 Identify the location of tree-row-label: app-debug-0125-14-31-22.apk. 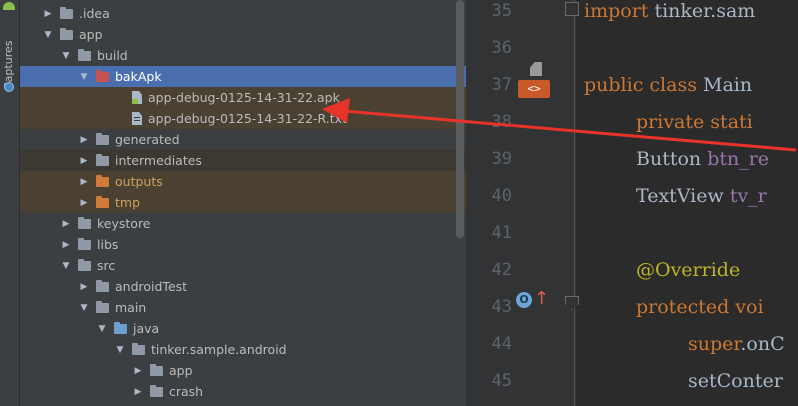
(244, 97).